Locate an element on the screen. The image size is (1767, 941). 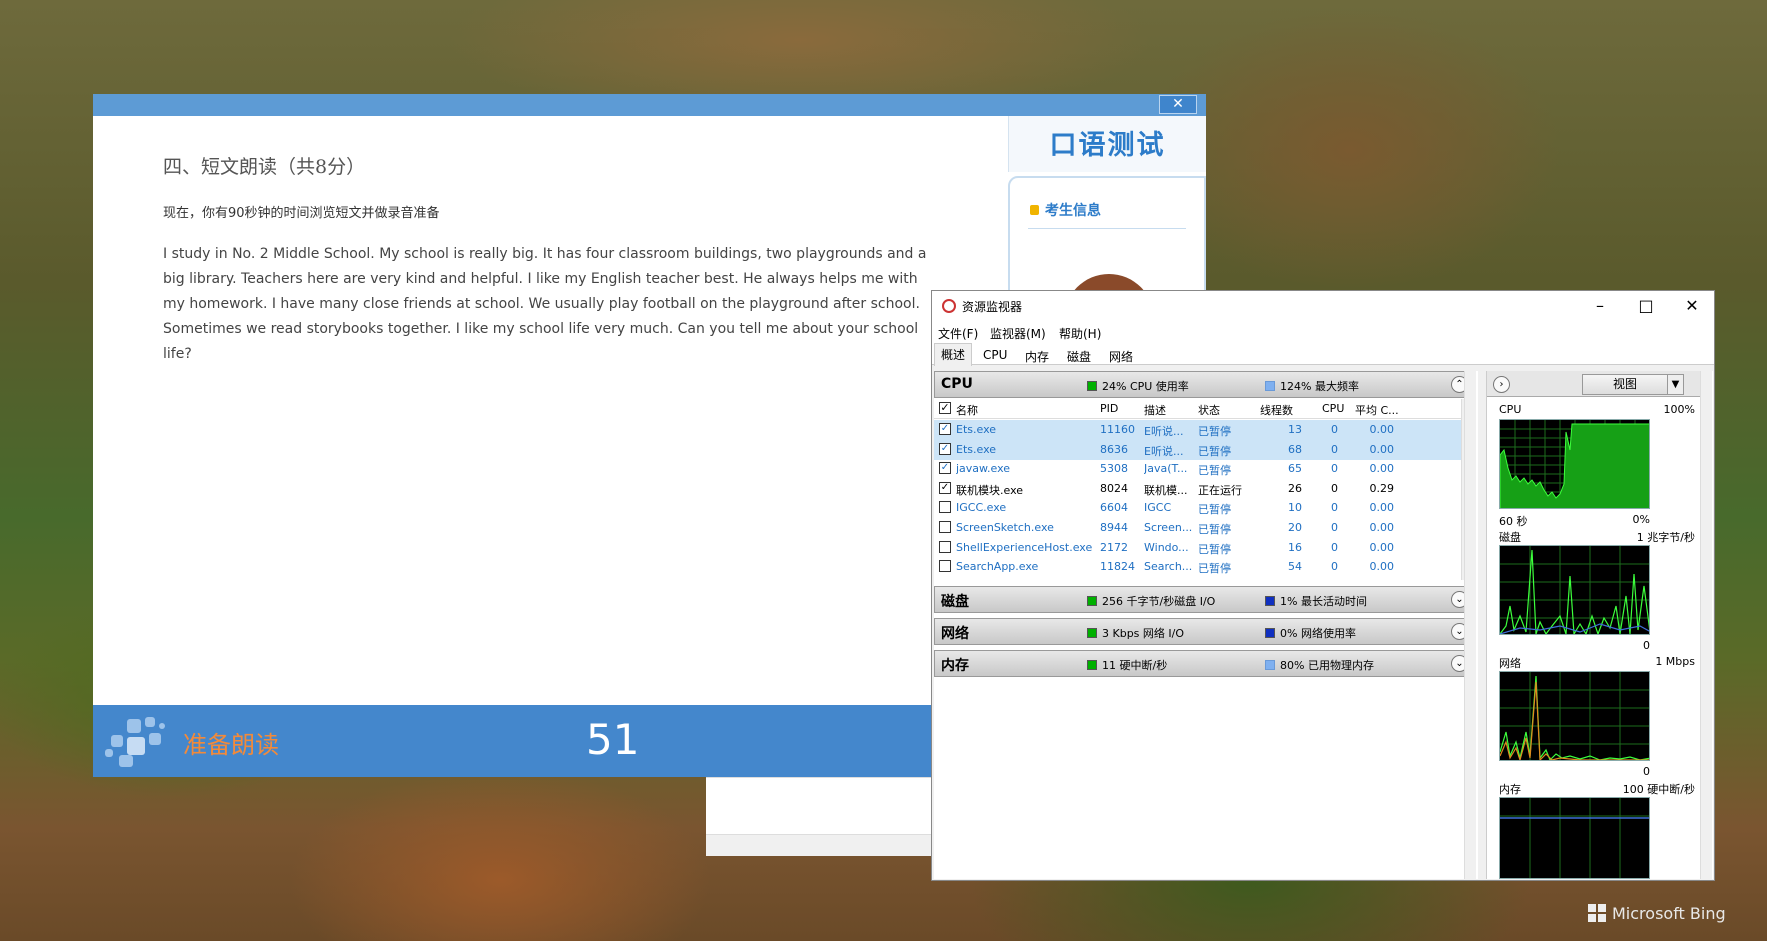
menu-monitor: 监视器(M) is located at coordinates (1018, 333).